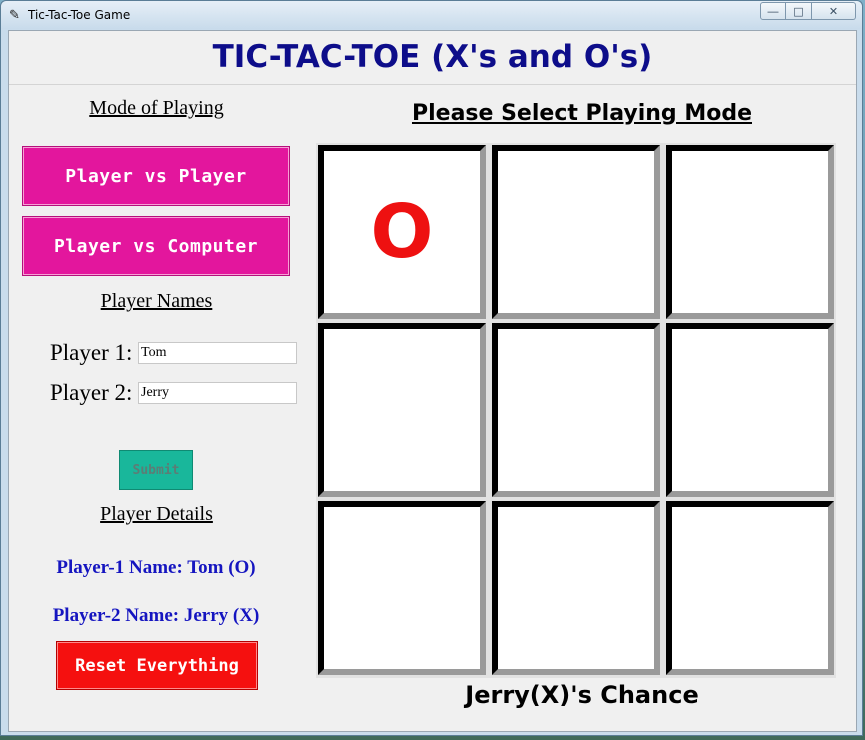 The height and width of the screenshot is (740, 865). Describe the element at coordinates (156, 301) in the screenshot. I see `player-names-label: Player Names` at that location.